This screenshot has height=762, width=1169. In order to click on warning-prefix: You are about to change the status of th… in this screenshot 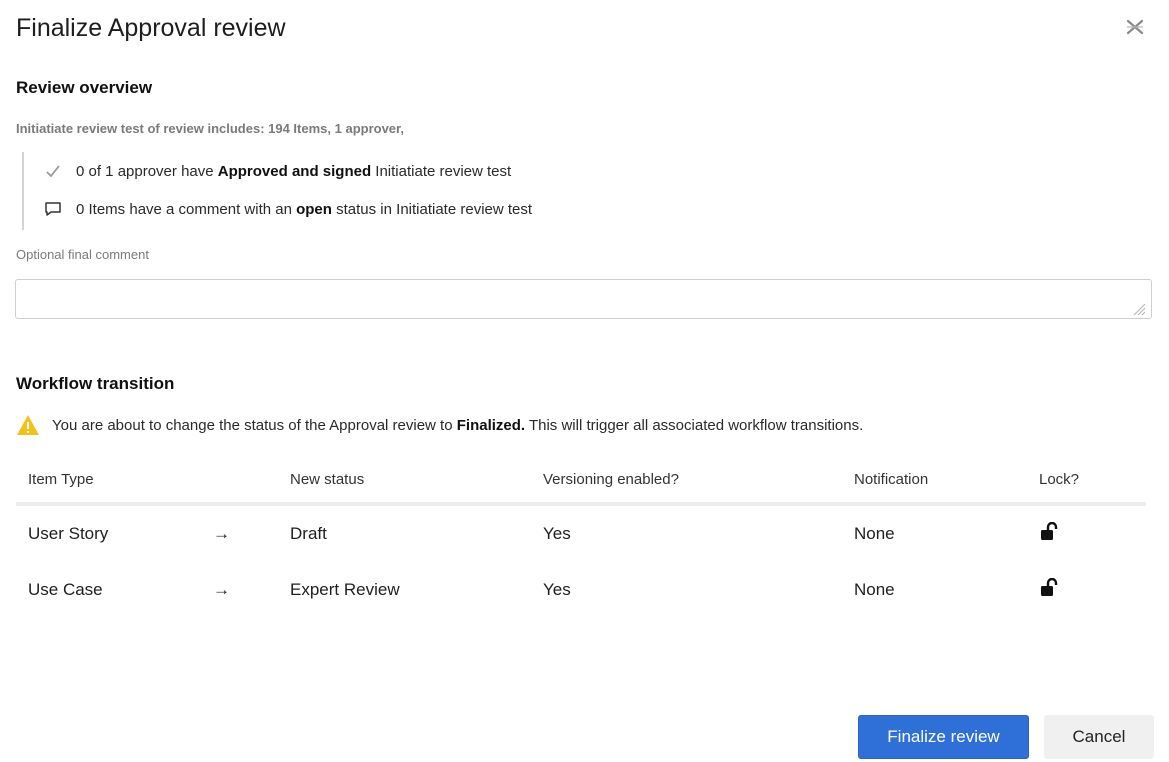, I will do `click(254, 425)`.